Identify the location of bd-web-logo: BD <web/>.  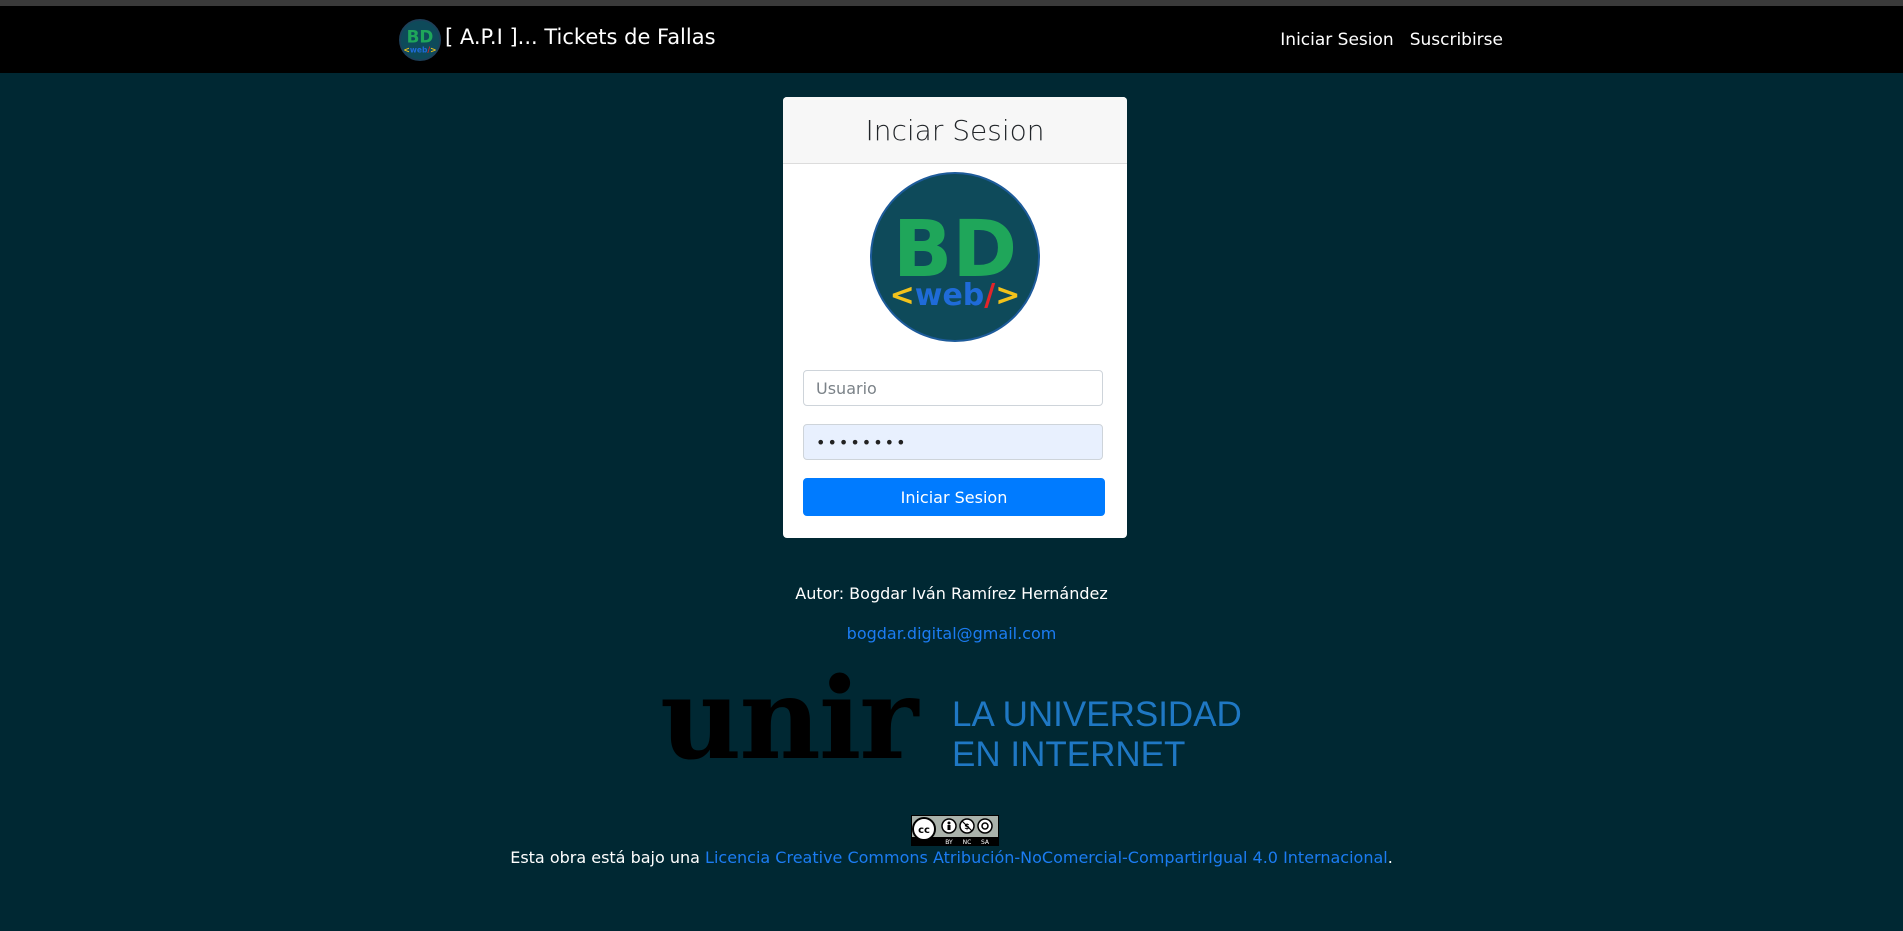
(955, 257).